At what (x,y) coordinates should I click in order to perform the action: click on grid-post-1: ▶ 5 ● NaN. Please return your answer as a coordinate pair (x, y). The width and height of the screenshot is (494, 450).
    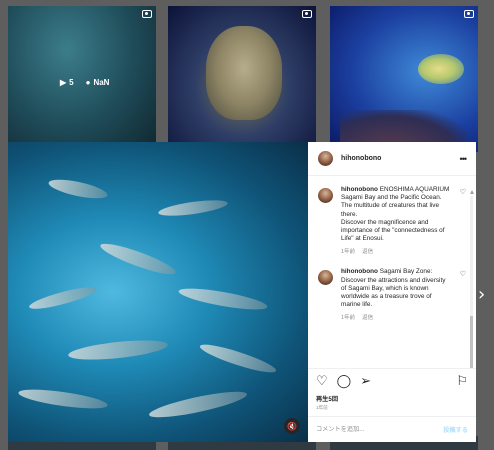
    Looking at the image, I should click on (82, 79).